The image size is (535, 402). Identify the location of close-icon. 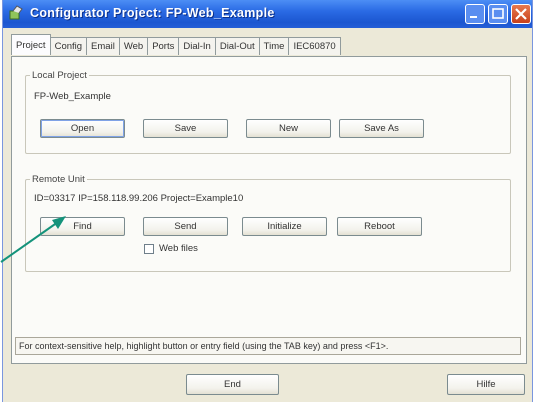
(521, 14).